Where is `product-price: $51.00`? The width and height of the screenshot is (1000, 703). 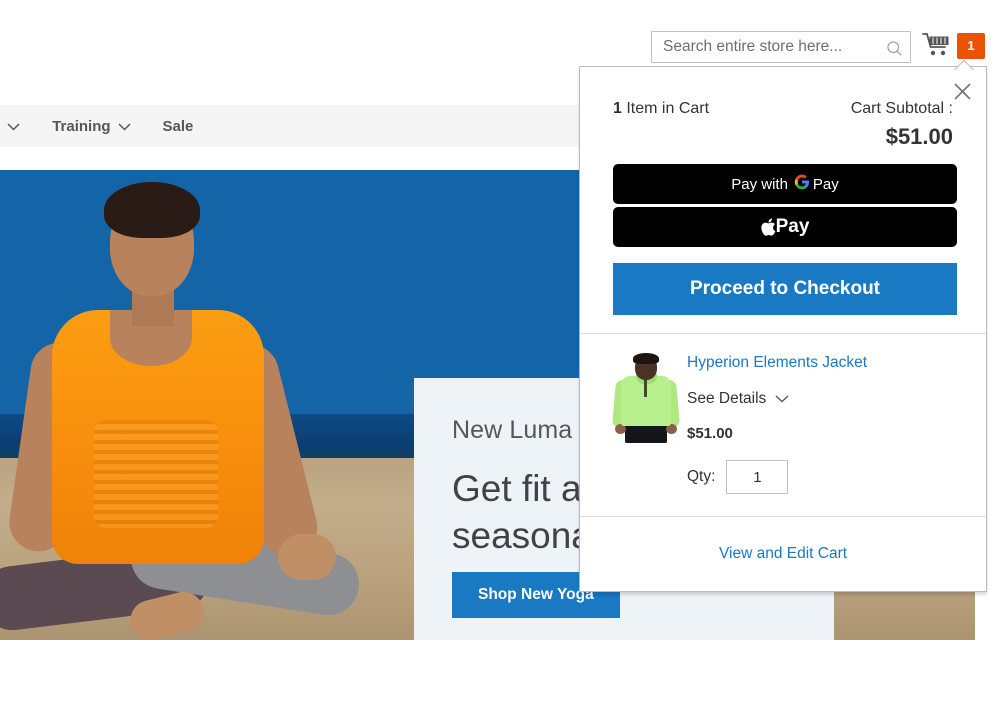 product-price: $51.00 is located at coordinates (710, 433).